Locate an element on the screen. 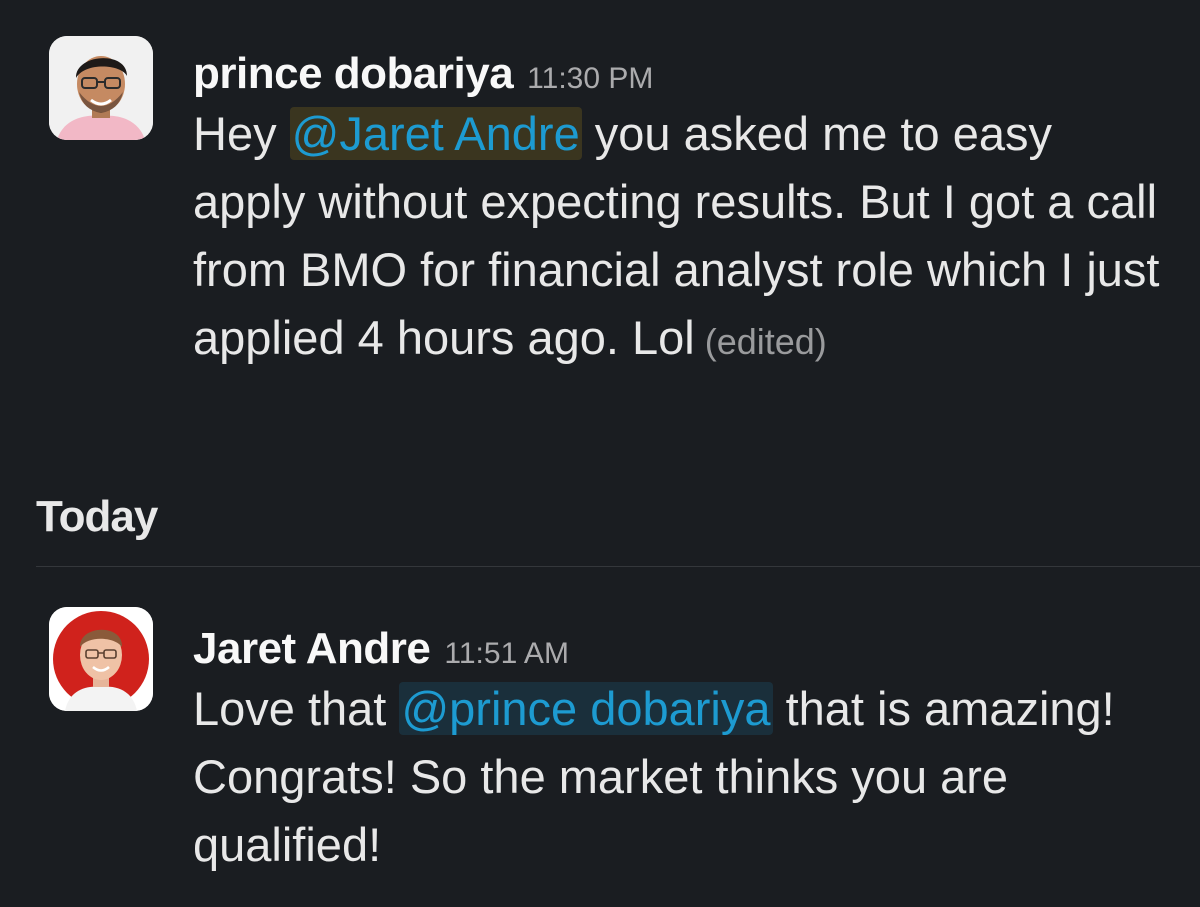  day-divider is located at coordinates (618, 566).